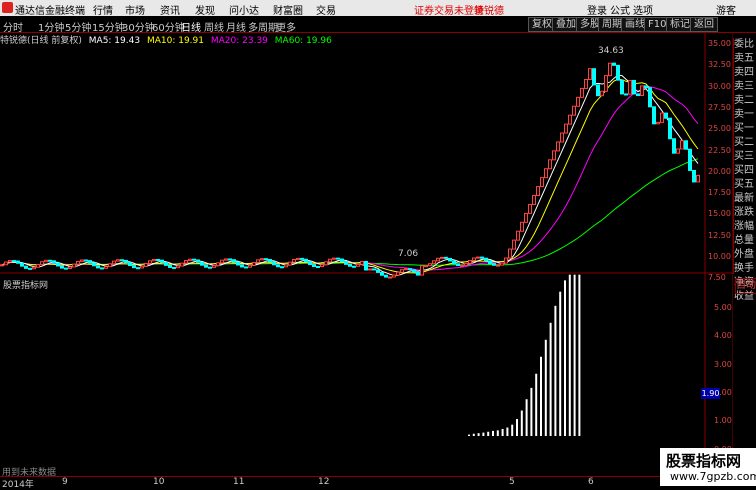 The image size is (756, 490). Describe the element at coordinates (103, 9) in the screenshot. I see `menu-market: 行情` at that location.